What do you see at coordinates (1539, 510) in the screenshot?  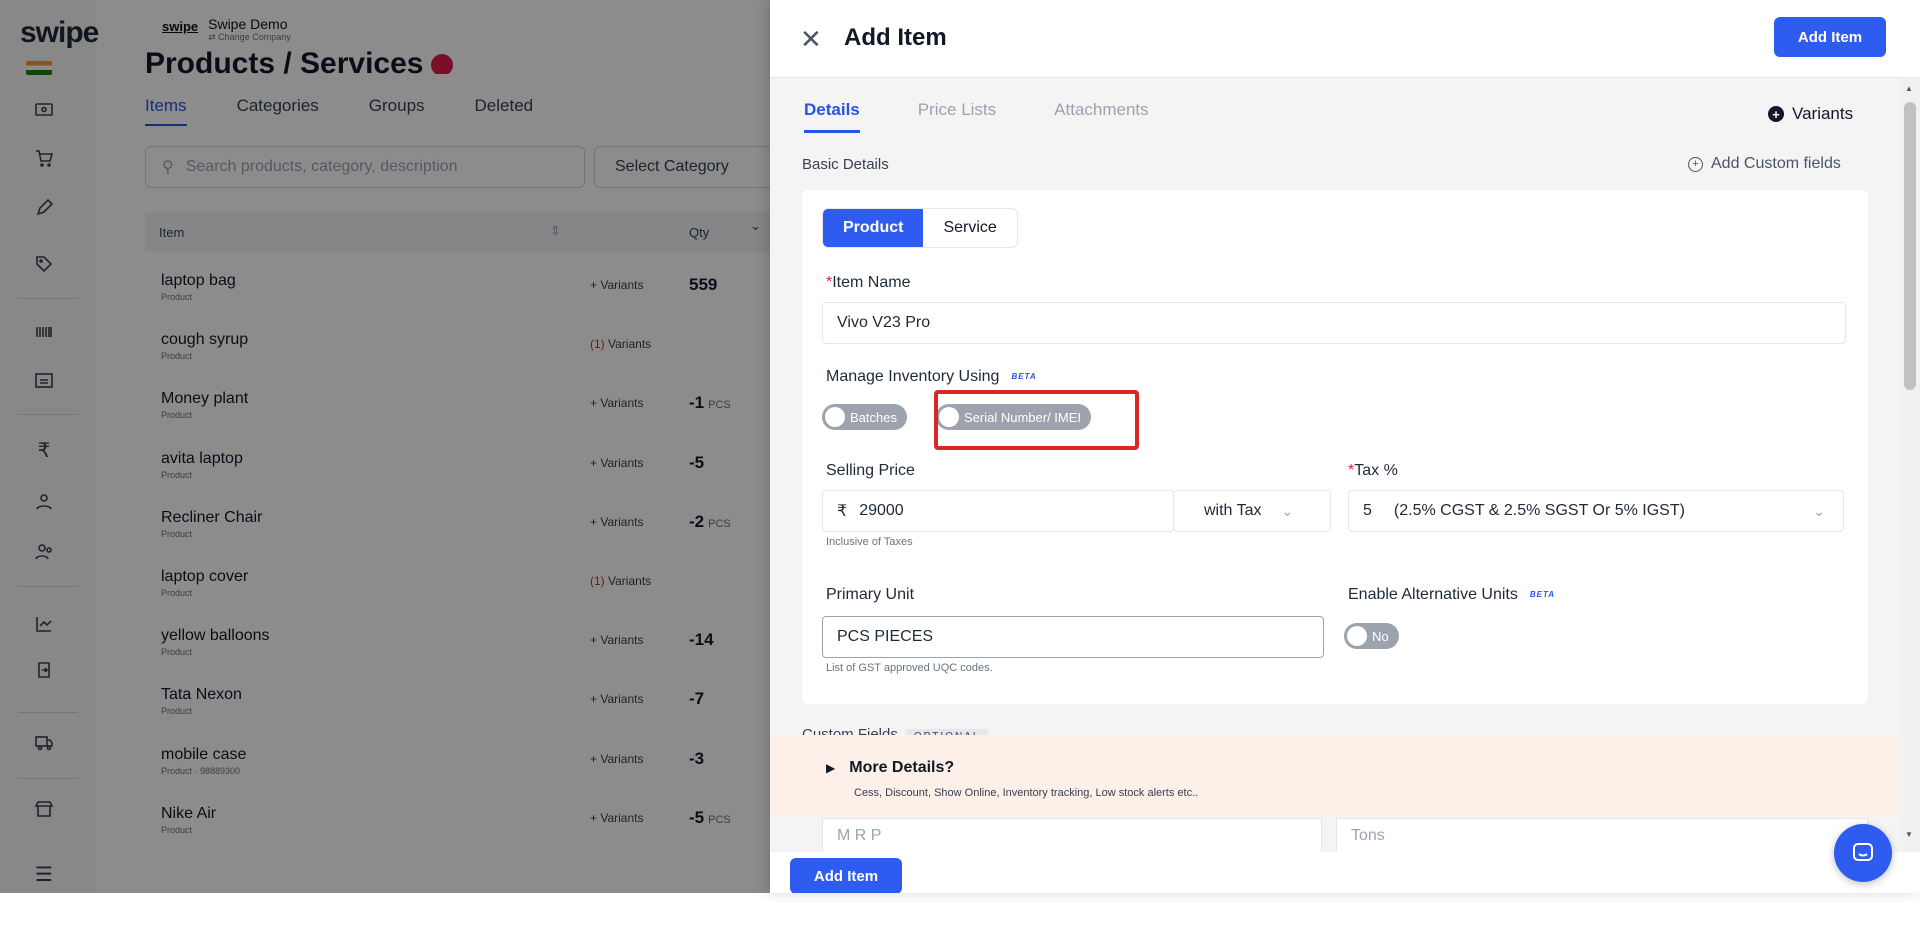 I see `tax-description: (2.5% CGST & 2.5% SGST Or 5% IGST)` at bounding box center [1539, 510].